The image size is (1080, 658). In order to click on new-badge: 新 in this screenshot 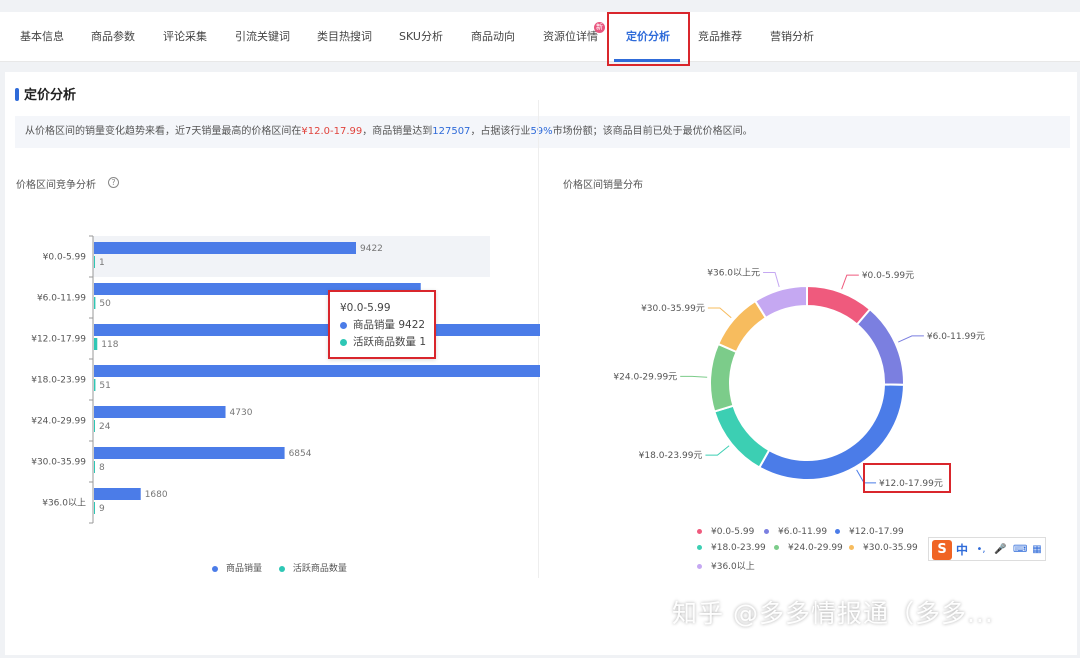, I will do `click(599, 27)`.